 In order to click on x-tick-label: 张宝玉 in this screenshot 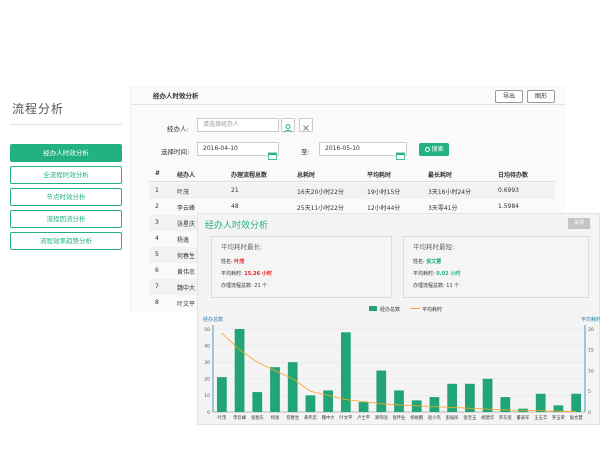, I will do `click(470, 417)`.